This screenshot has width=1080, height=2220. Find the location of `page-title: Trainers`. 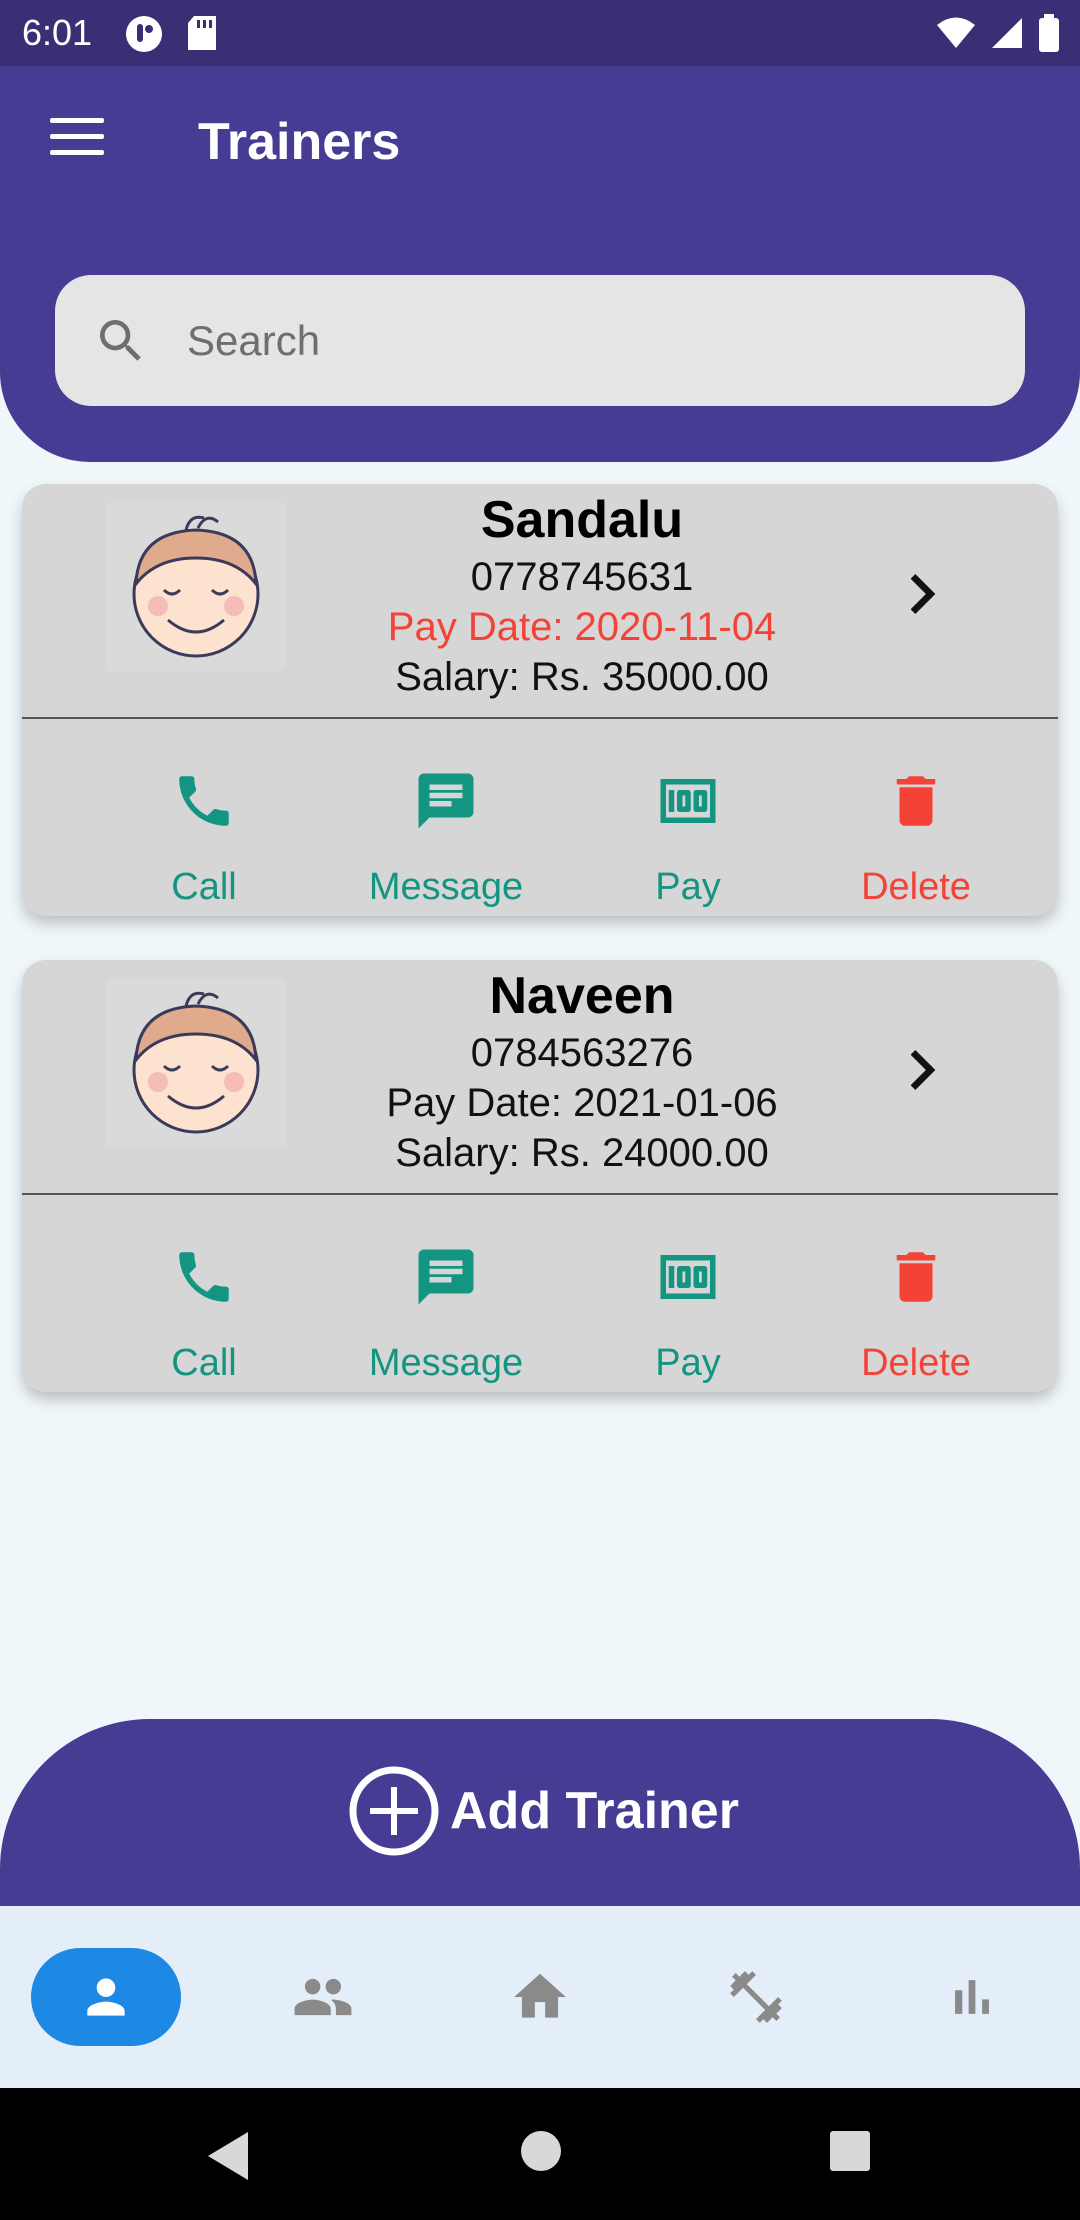

page-title: Trainers is located at coordinates (299, 142).